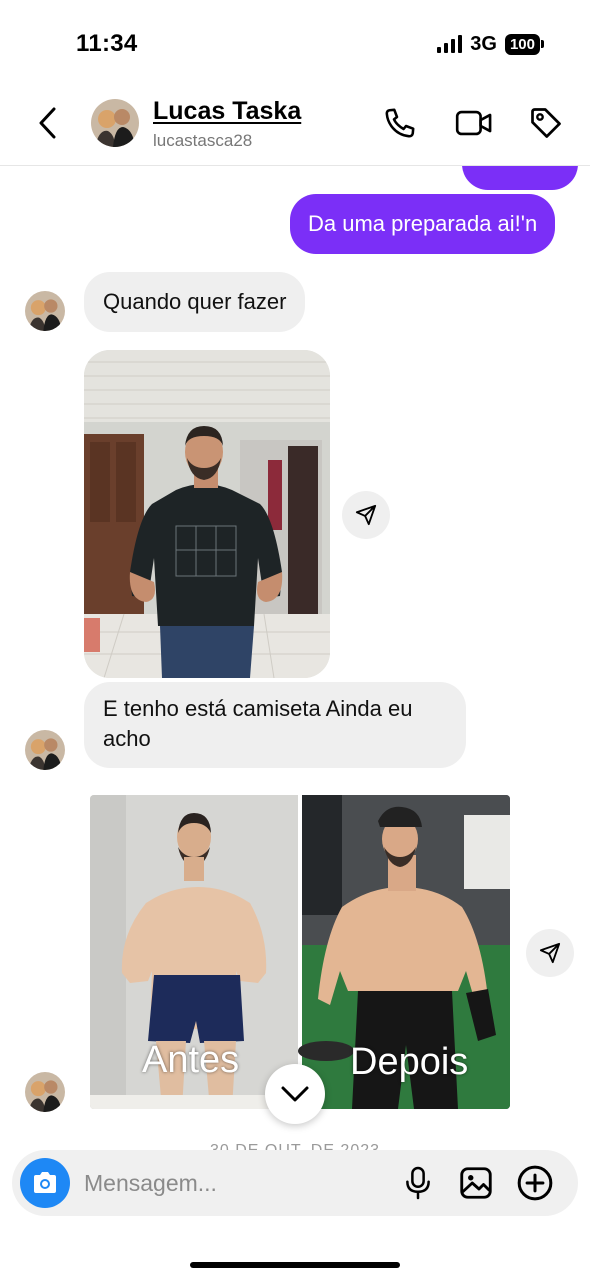  What do you see at coordinates (227, 111) in the screenshot?
I see `contact-name: Lucas Taska` at bounding box center [227, 111].